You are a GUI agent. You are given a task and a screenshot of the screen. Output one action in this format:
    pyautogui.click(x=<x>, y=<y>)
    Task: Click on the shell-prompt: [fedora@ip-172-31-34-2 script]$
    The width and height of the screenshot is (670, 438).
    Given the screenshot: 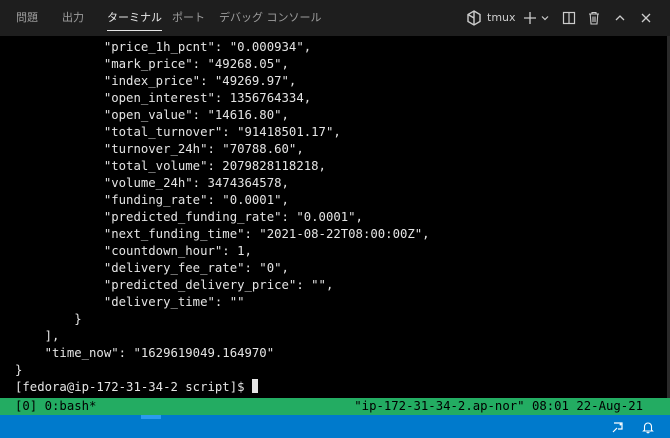 What is the action you would take?
    pyautogui.click(x=222, y=387)
    